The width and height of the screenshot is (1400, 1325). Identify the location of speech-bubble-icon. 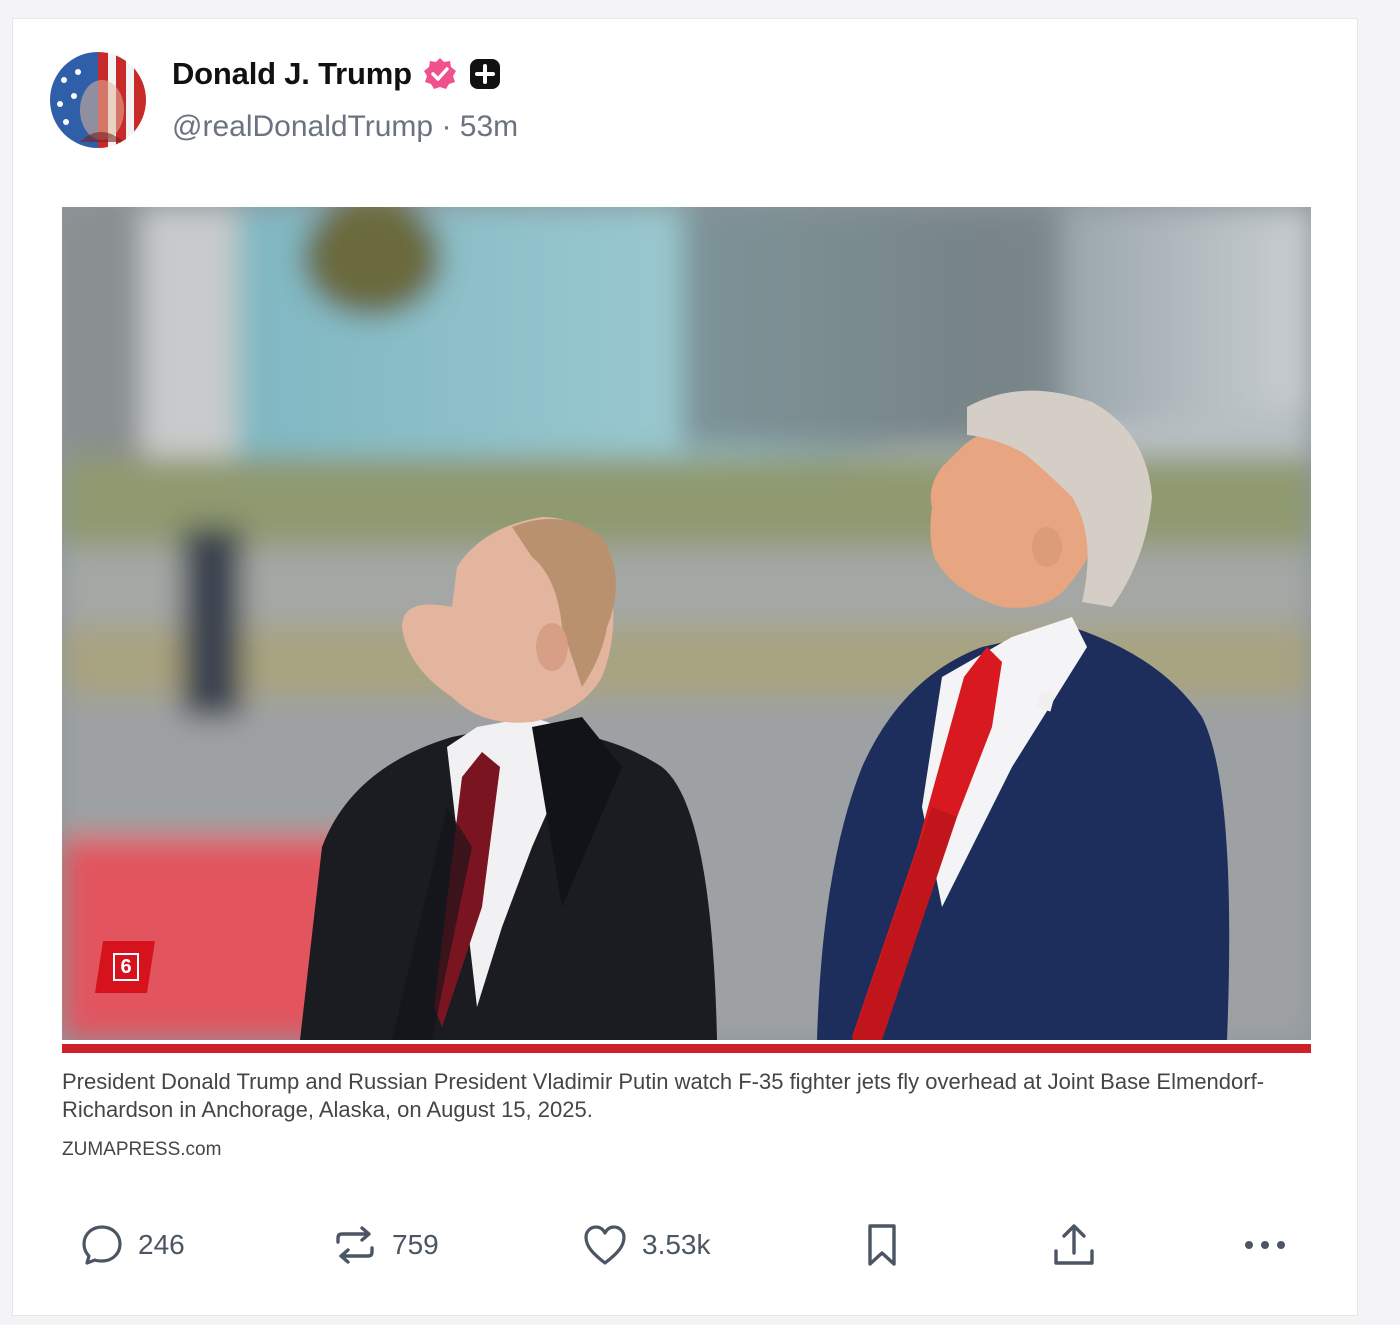
(102, 1245).